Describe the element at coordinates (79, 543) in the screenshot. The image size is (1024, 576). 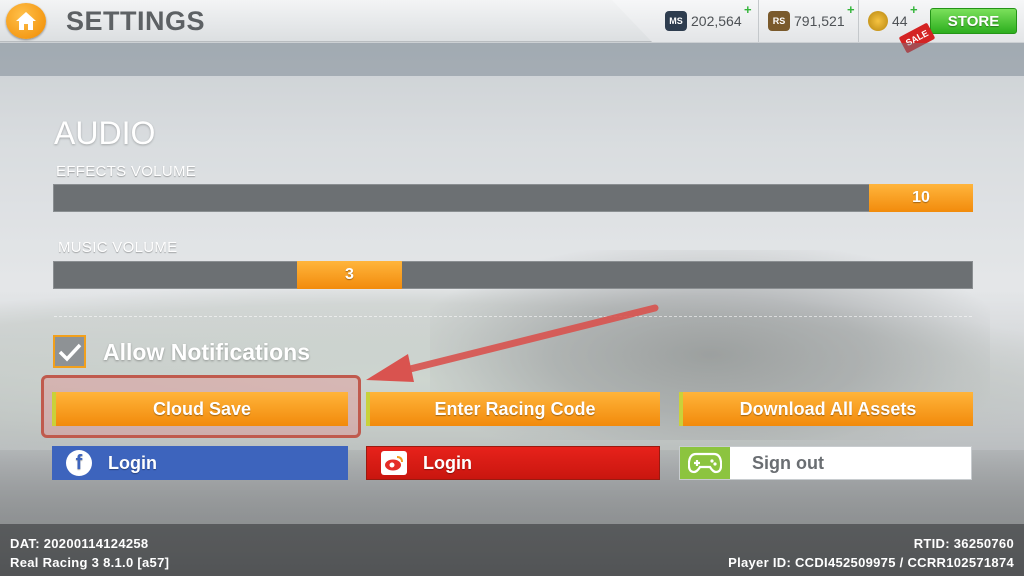
I see `dat-text: DAT: 20200114124258` at that location.